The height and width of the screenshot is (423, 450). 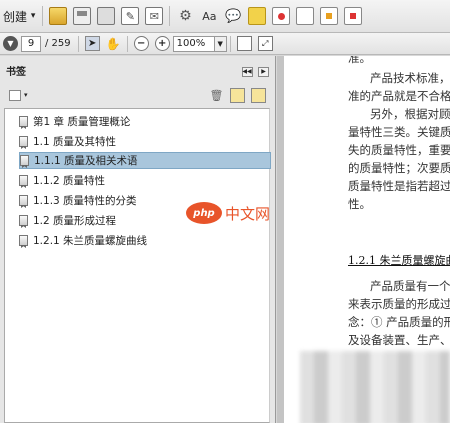 I want to click on document-import-icon, so click(x=353, y=16).